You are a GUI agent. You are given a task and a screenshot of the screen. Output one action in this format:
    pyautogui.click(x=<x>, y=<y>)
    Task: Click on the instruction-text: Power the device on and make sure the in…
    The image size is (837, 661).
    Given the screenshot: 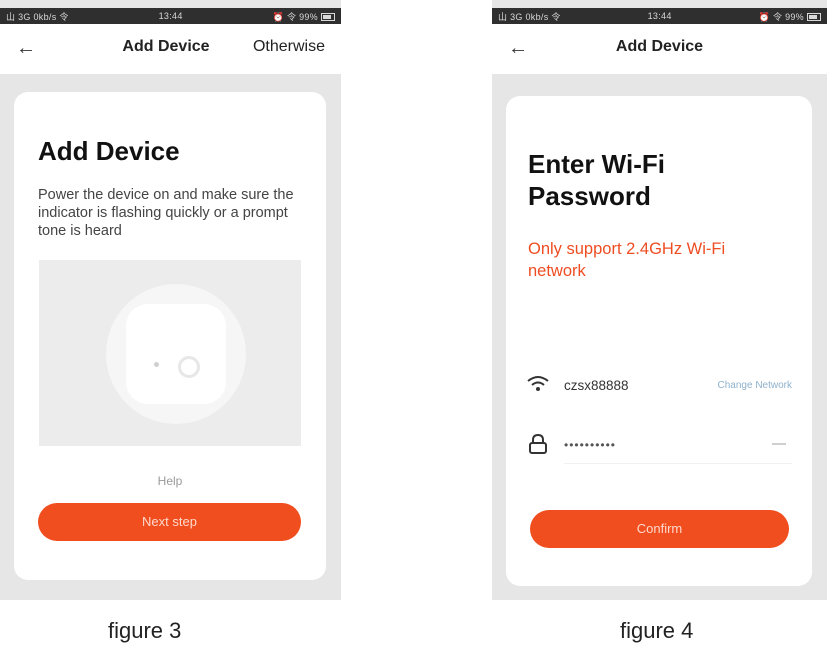 What is the action you would take?
    pyautogui.click(x=166, y=213)
    